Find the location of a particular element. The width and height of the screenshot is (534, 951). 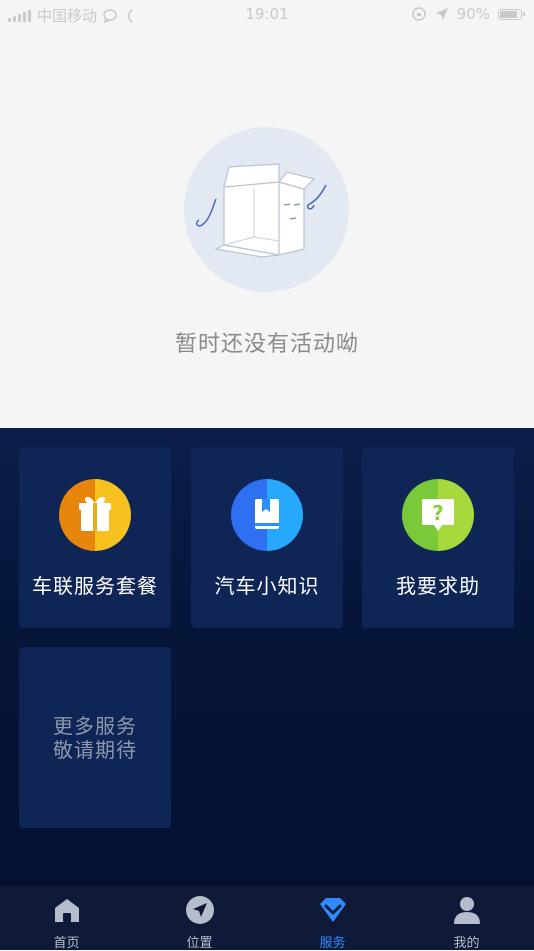

more-services-line2: 敬请期待 is located at coordinates (95, 750).